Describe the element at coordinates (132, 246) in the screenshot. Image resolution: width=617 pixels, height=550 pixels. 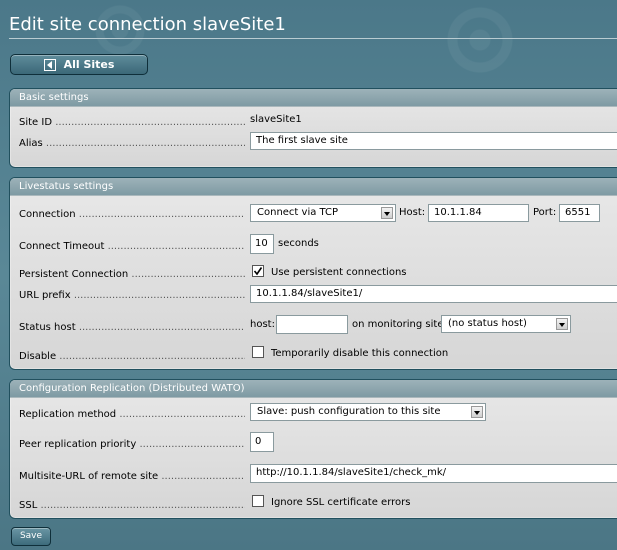
I see `connect-timeout-label: Connect Timeout` at that location.